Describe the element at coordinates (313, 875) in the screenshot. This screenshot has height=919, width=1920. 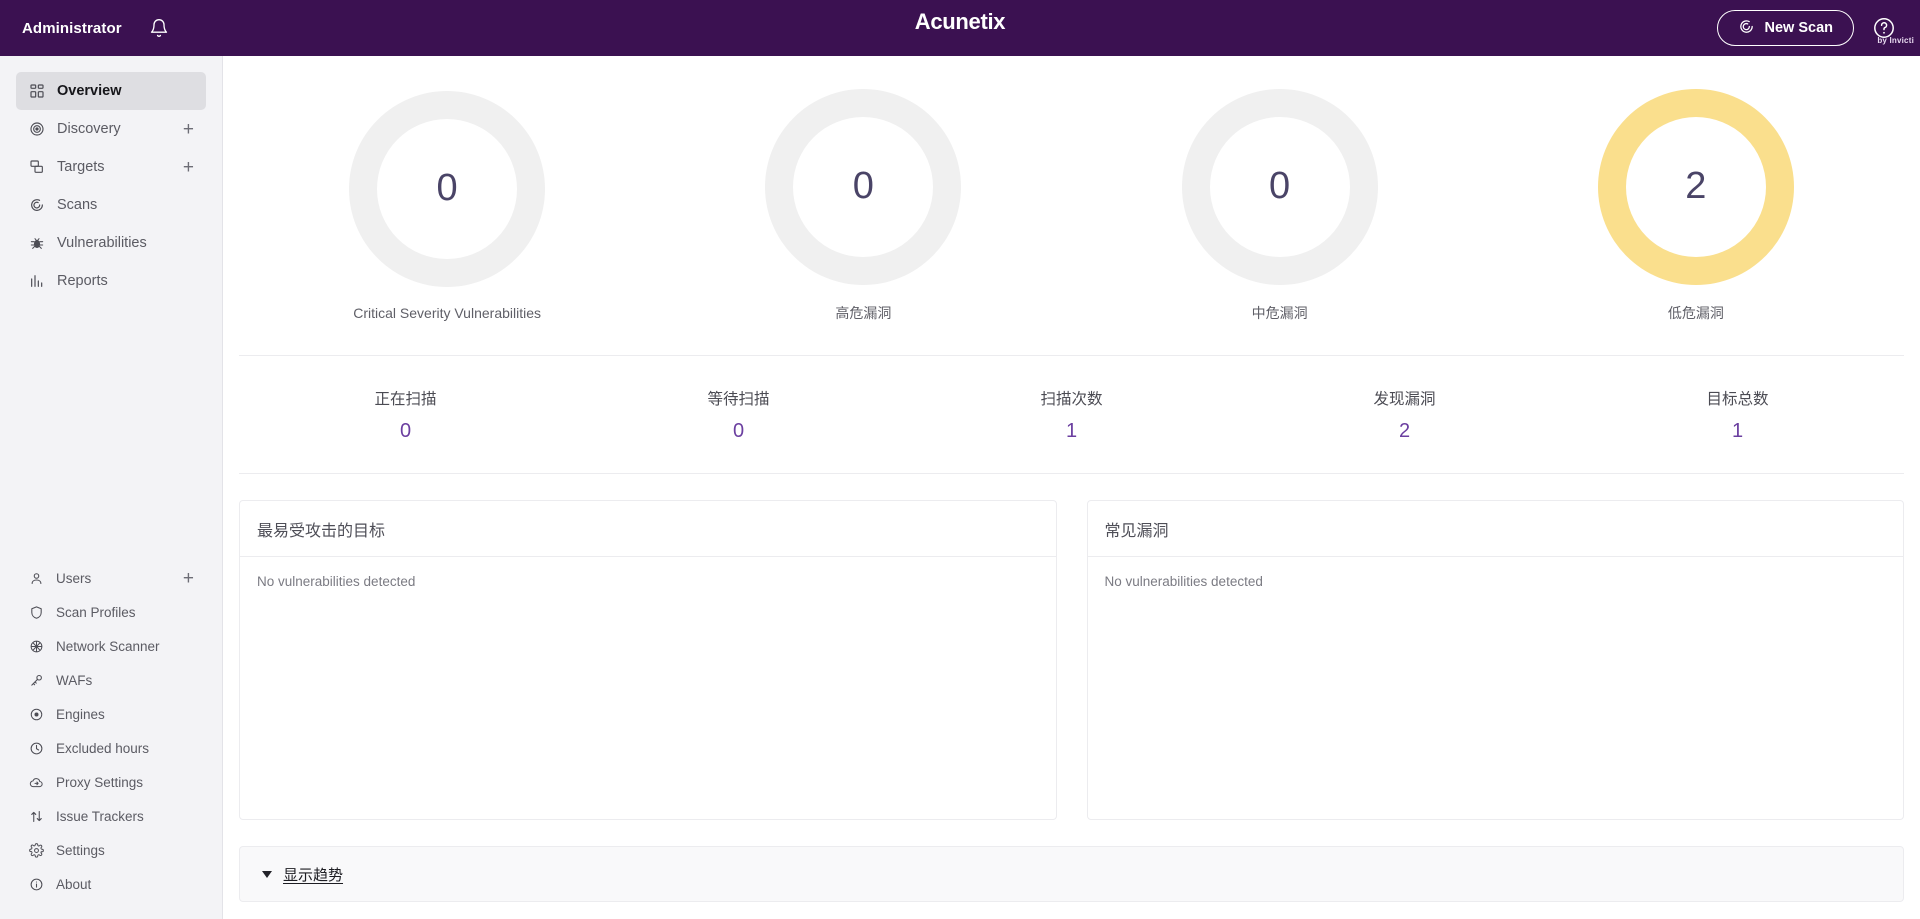
I see `show-trends-label: 显示趋势` at that location.